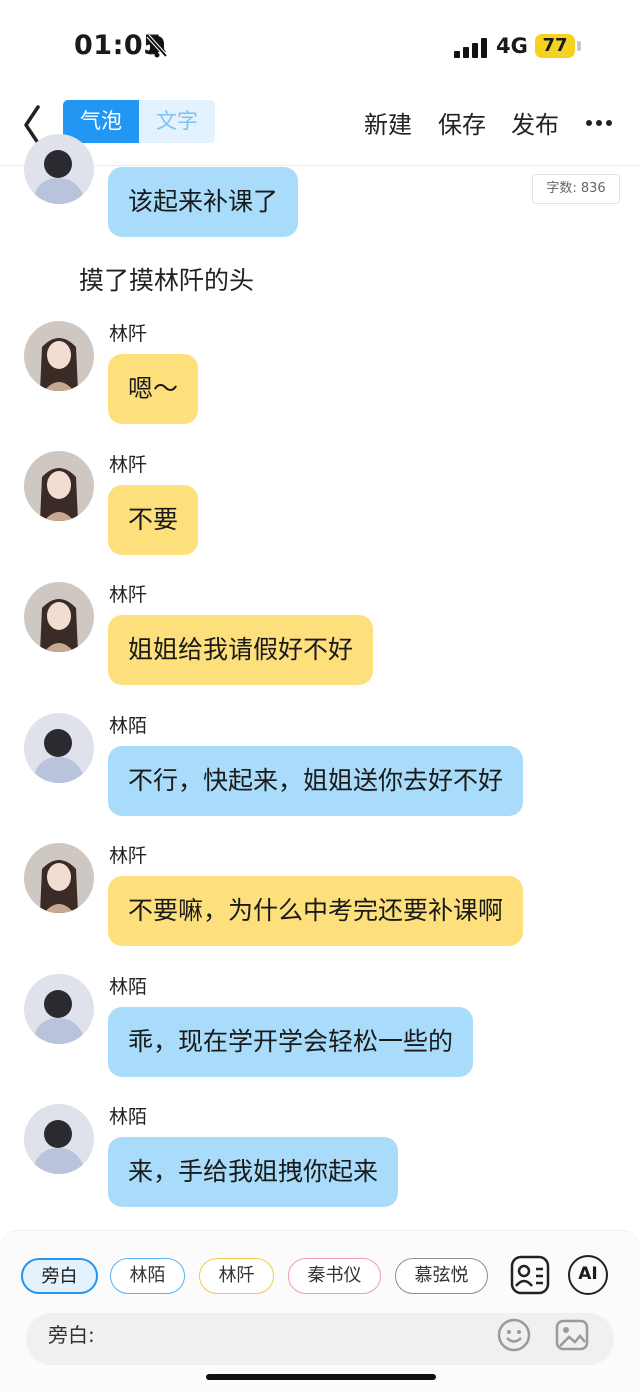 The image size is (640, 1392). I want to click on tab-text: 文字, so click(177, 121).